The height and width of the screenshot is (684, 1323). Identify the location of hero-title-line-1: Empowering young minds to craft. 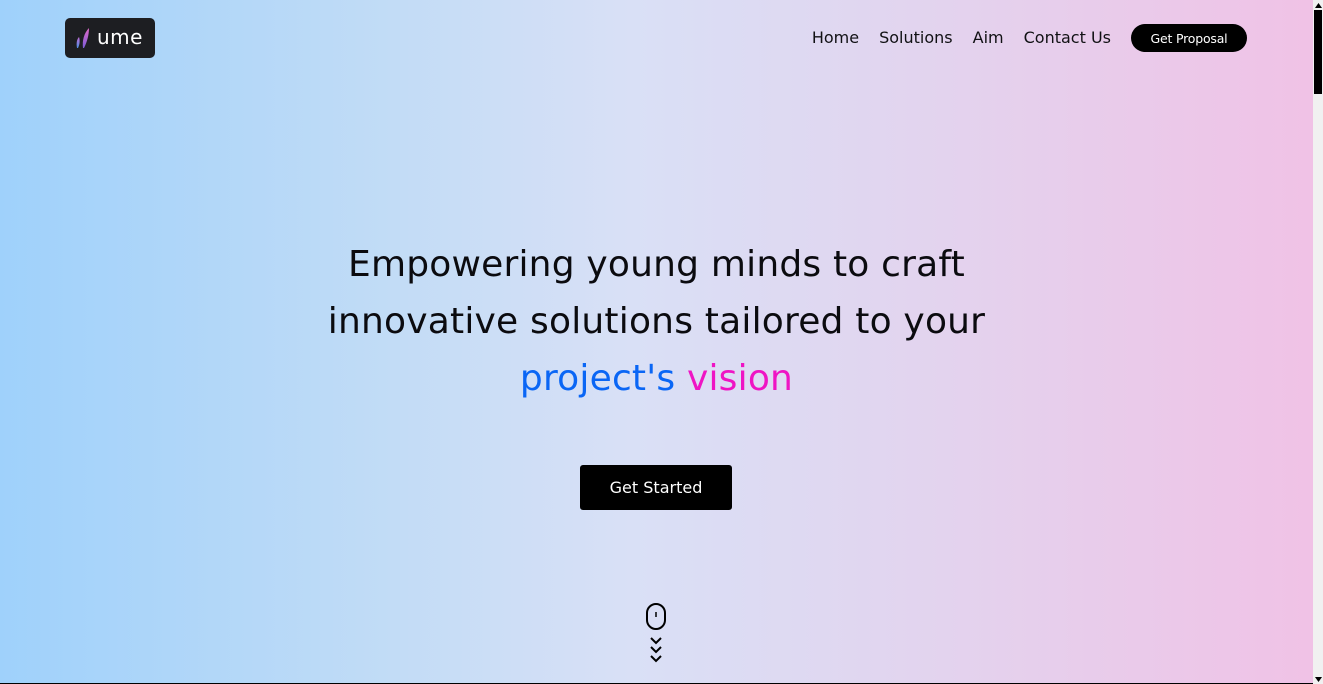
(656, 264).